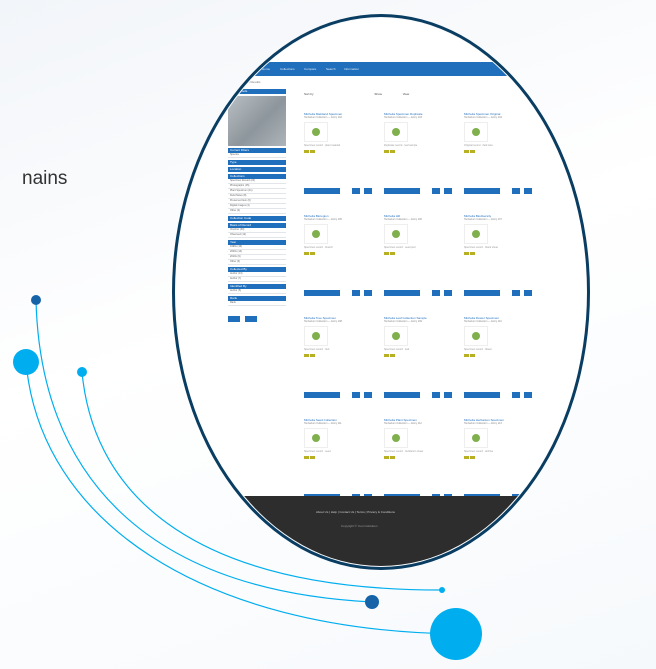 The width and height of the screenshot is (656, 669). I want to click on logo-icon, so click(230, 68).